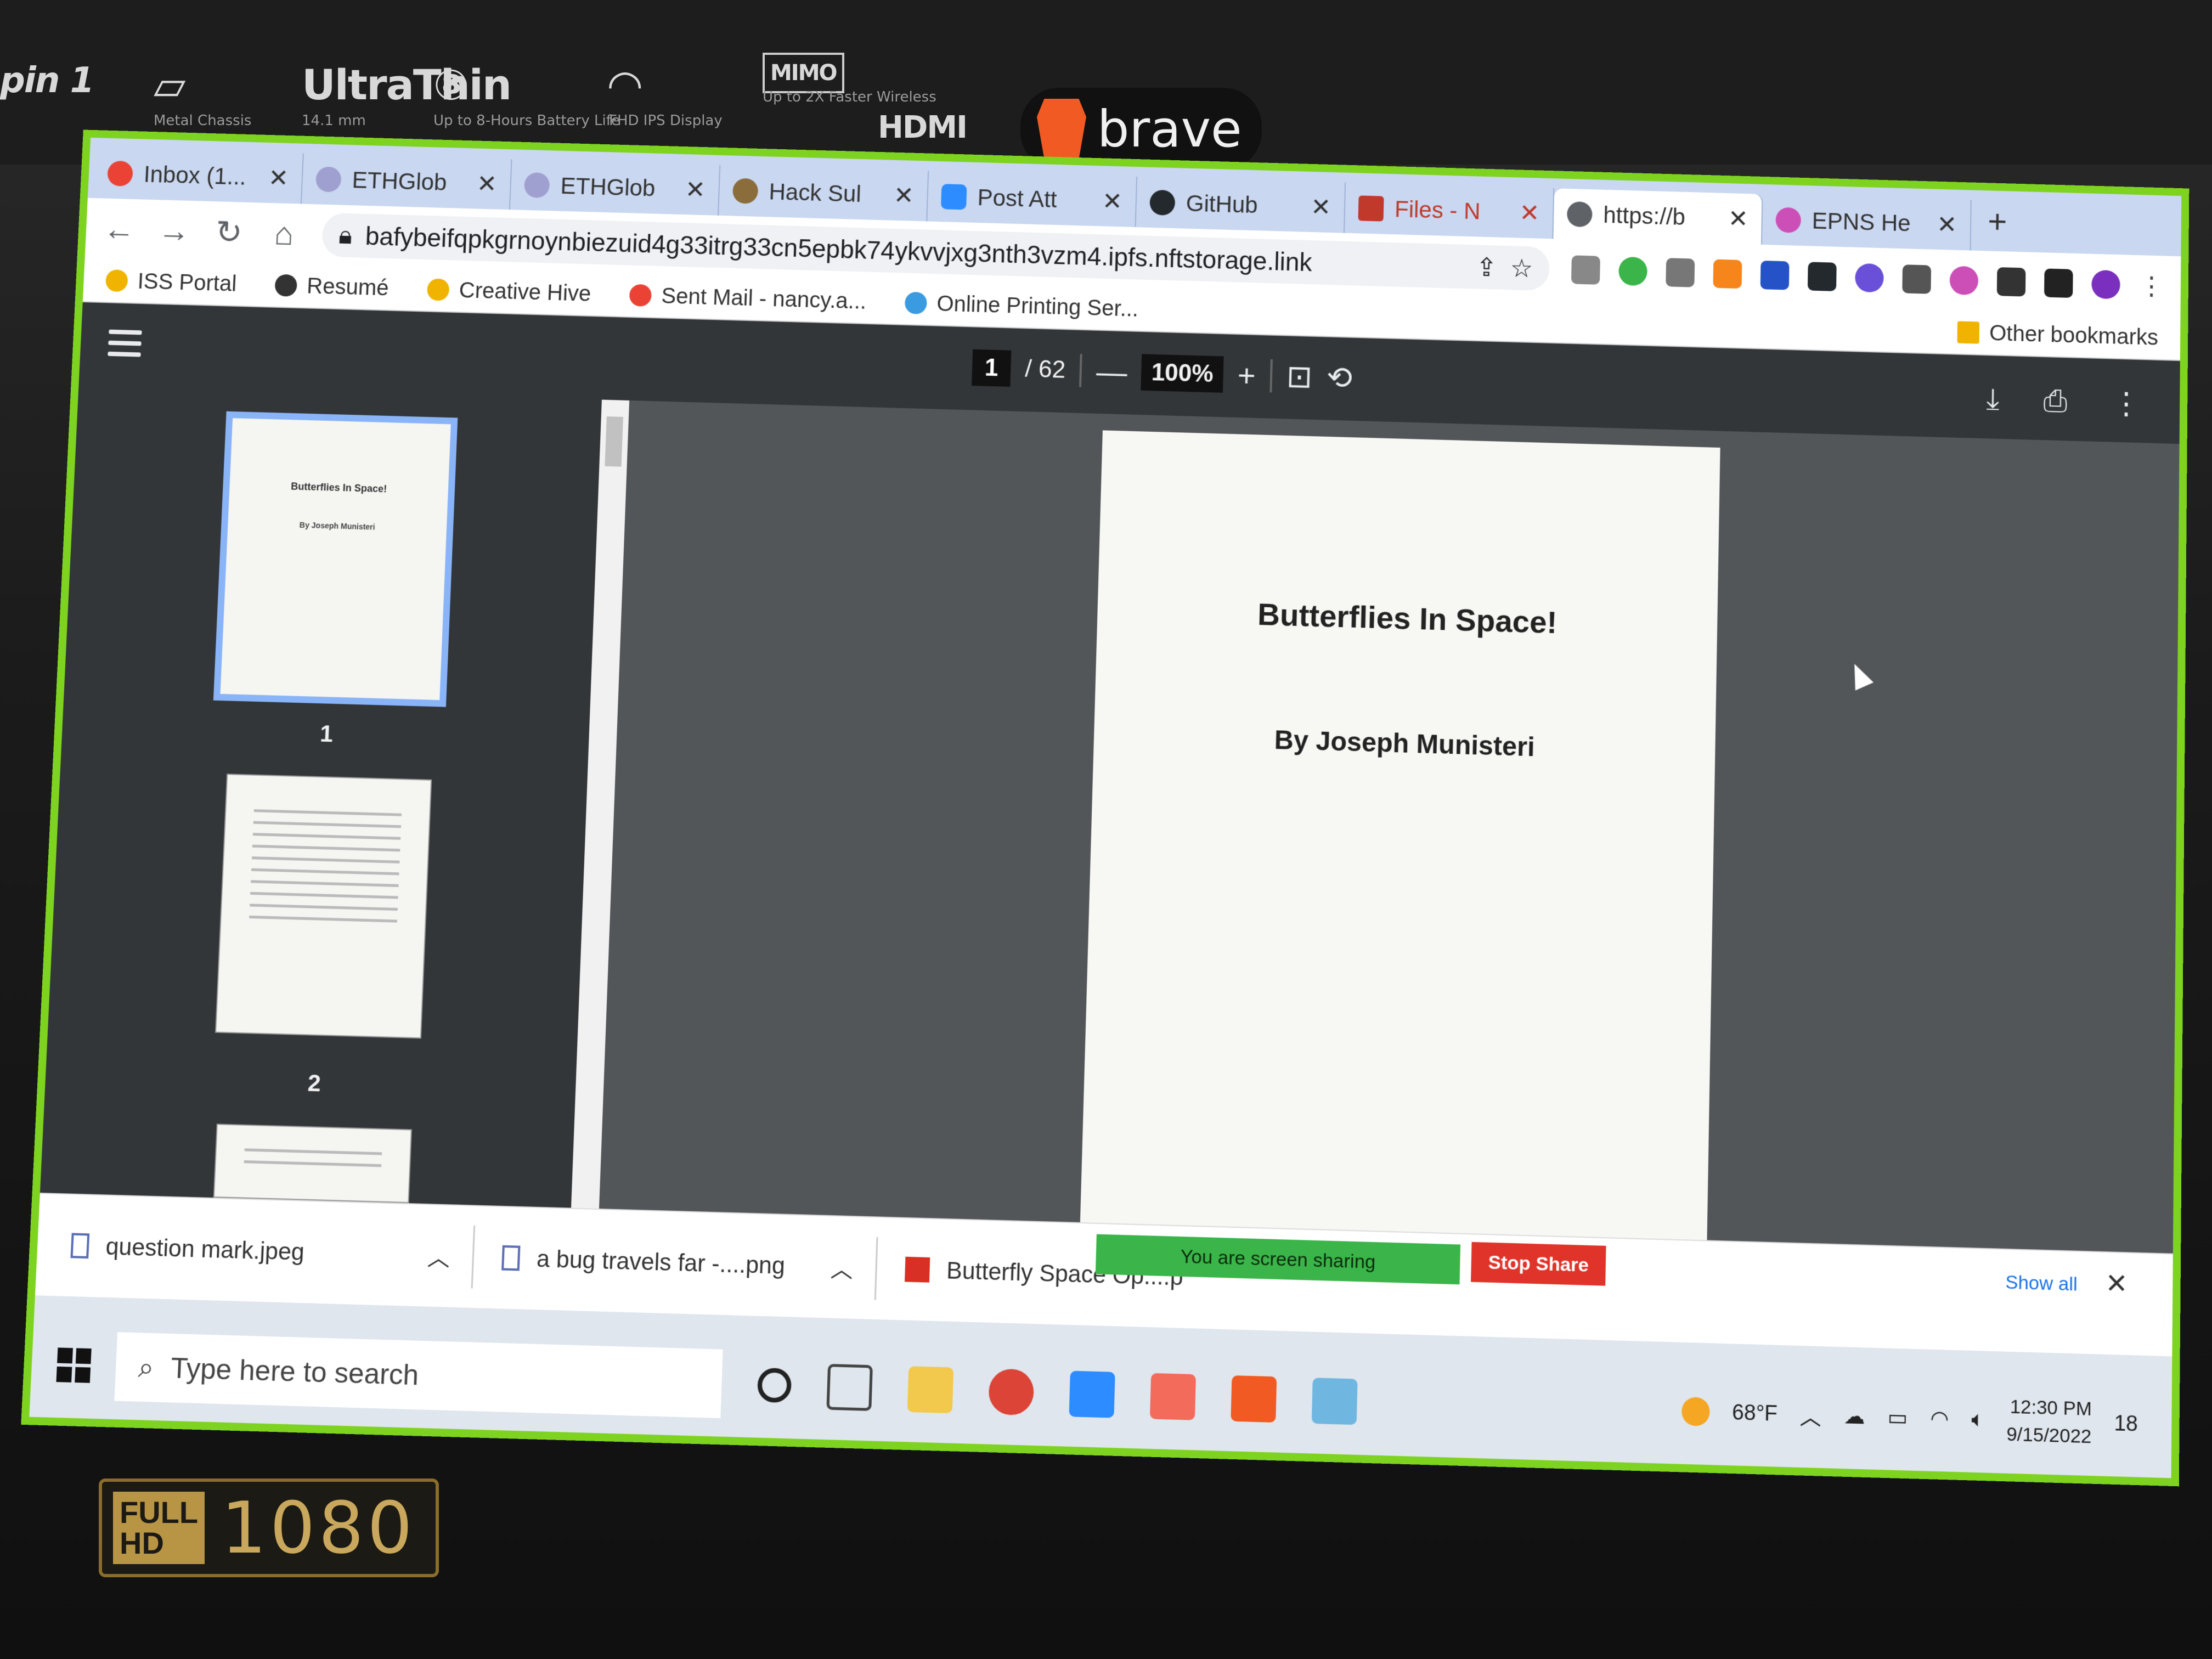  I want to click on tab-epns: EPNS He ✕, so click(1867, 222).